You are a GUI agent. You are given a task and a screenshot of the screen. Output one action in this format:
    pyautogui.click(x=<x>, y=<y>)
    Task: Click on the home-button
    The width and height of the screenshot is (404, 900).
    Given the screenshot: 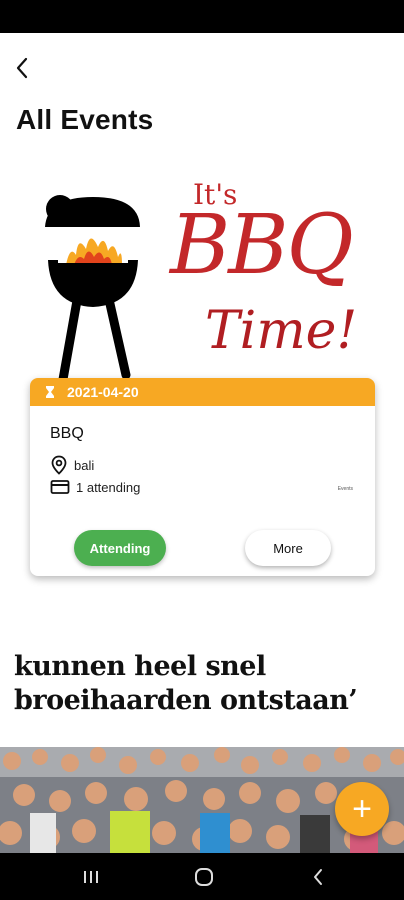 What is the action you would take?
    pyautogui.click(x=204, y=877)
    